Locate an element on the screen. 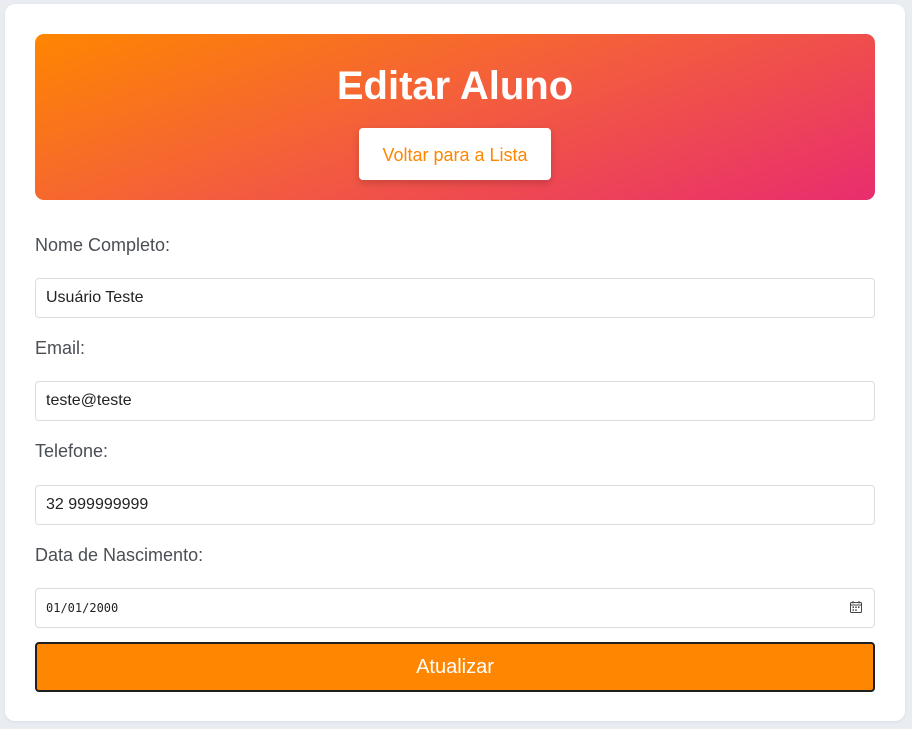  full-name-field-wrapper is located at coordinates (455, 298).